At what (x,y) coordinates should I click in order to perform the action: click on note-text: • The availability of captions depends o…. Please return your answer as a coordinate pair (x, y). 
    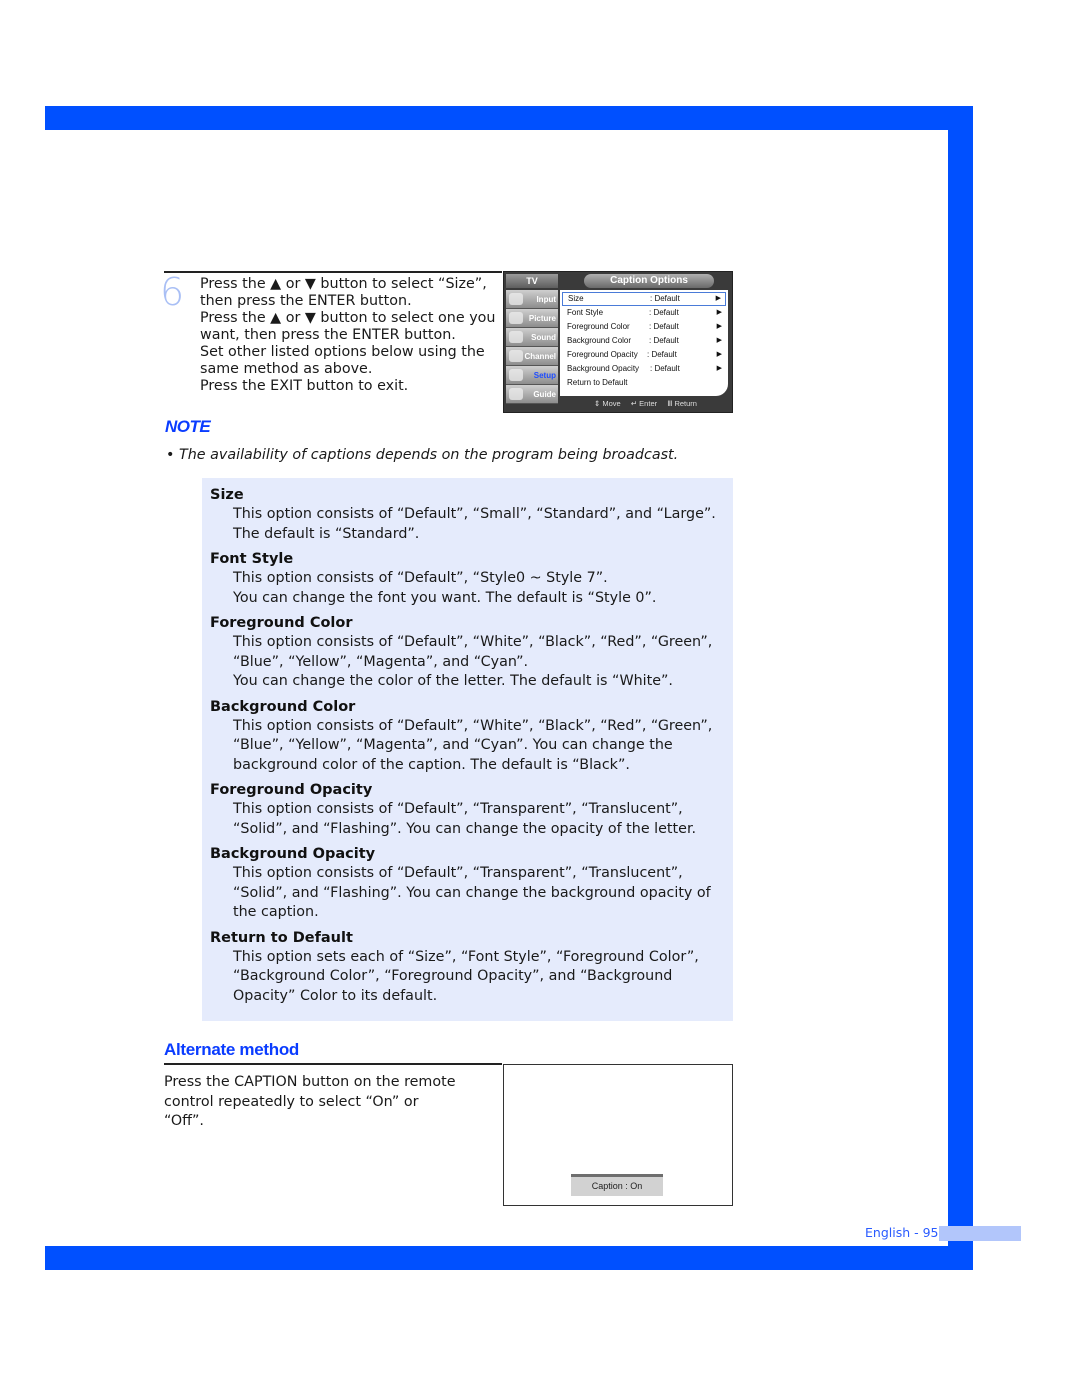
    Looking at the image, I should click on (422, 455).